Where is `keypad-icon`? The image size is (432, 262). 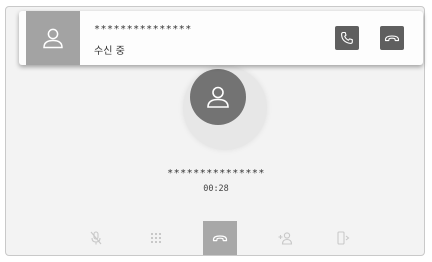
keypad-icon is located at coordinates (156, 238).